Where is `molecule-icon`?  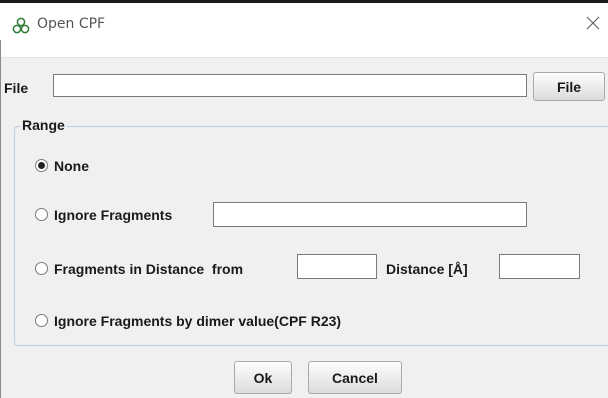
molecule-icon is located at coordinates (21, 25).